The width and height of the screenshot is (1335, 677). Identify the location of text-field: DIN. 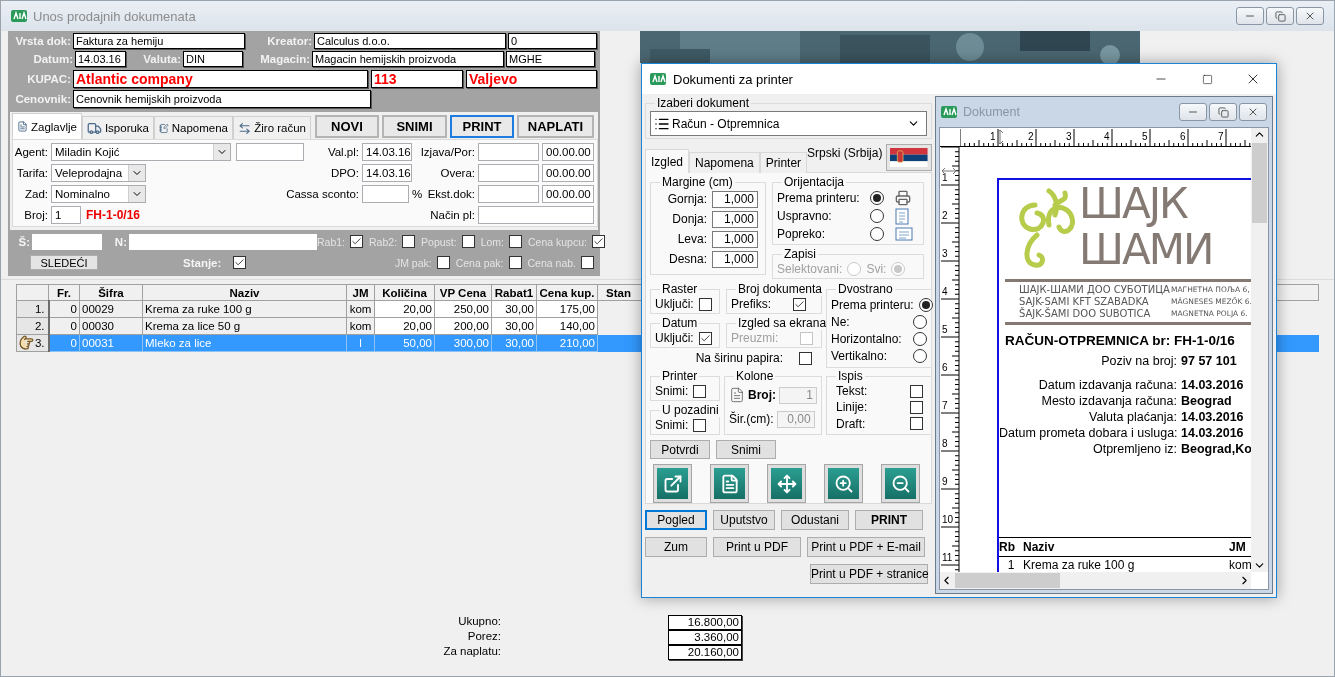
(213, 59).